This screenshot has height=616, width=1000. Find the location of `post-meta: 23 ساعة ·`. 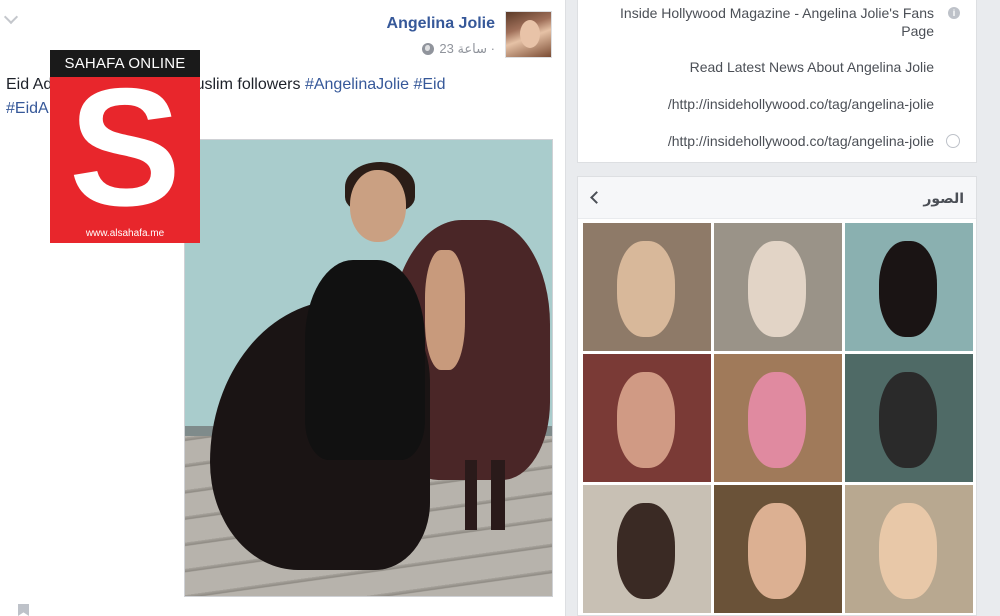

post-meta: 23 ساعة · is located at coordinates (458, 49).